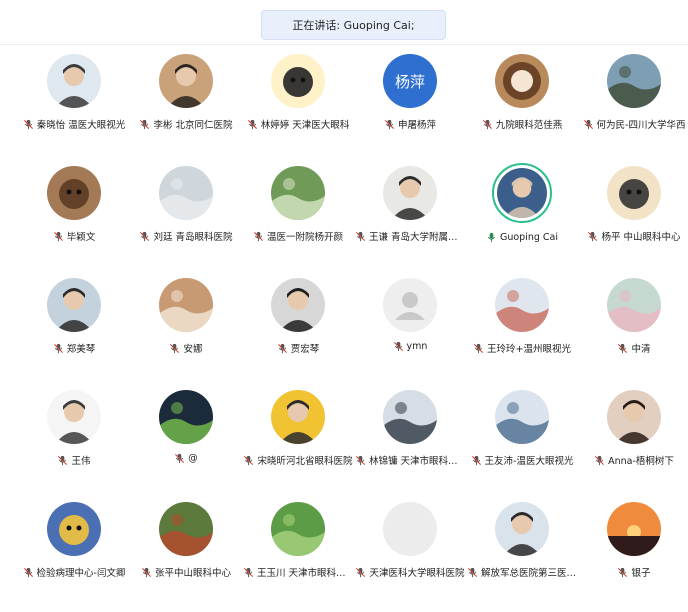 This screenshot has width=688, height=612. Describe the element at coordinates (417, 573) in the screenshot. I see `participant-name: 天津医科大学眼科医院` at that location.